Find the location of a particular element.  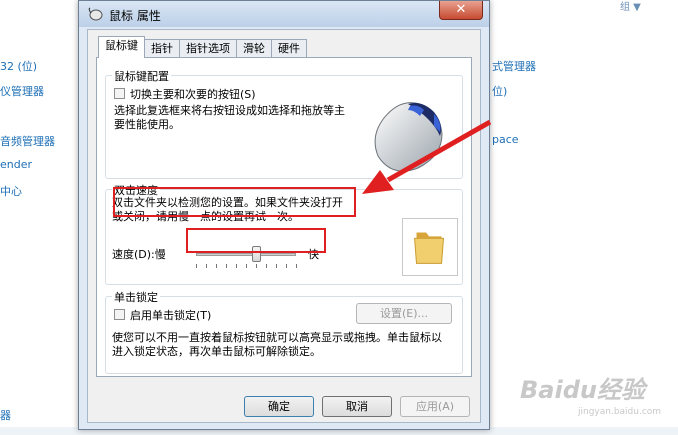

tab-buttons: 鼠标键 is located at coordinates (121, 47).